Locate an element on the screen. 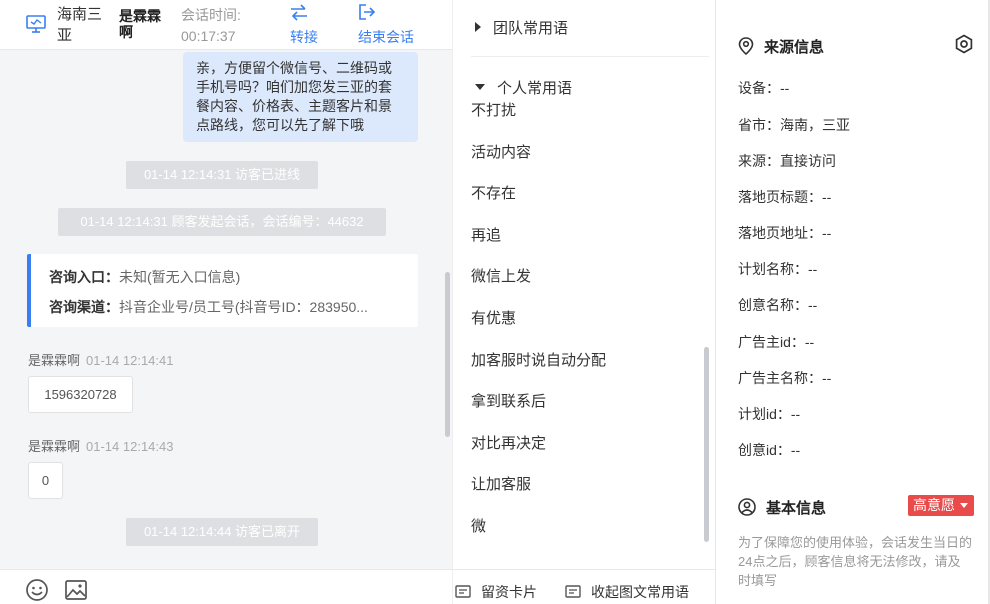  collapse-phrases-label: 收起图文常用语 is located at coordinates (640, 592).